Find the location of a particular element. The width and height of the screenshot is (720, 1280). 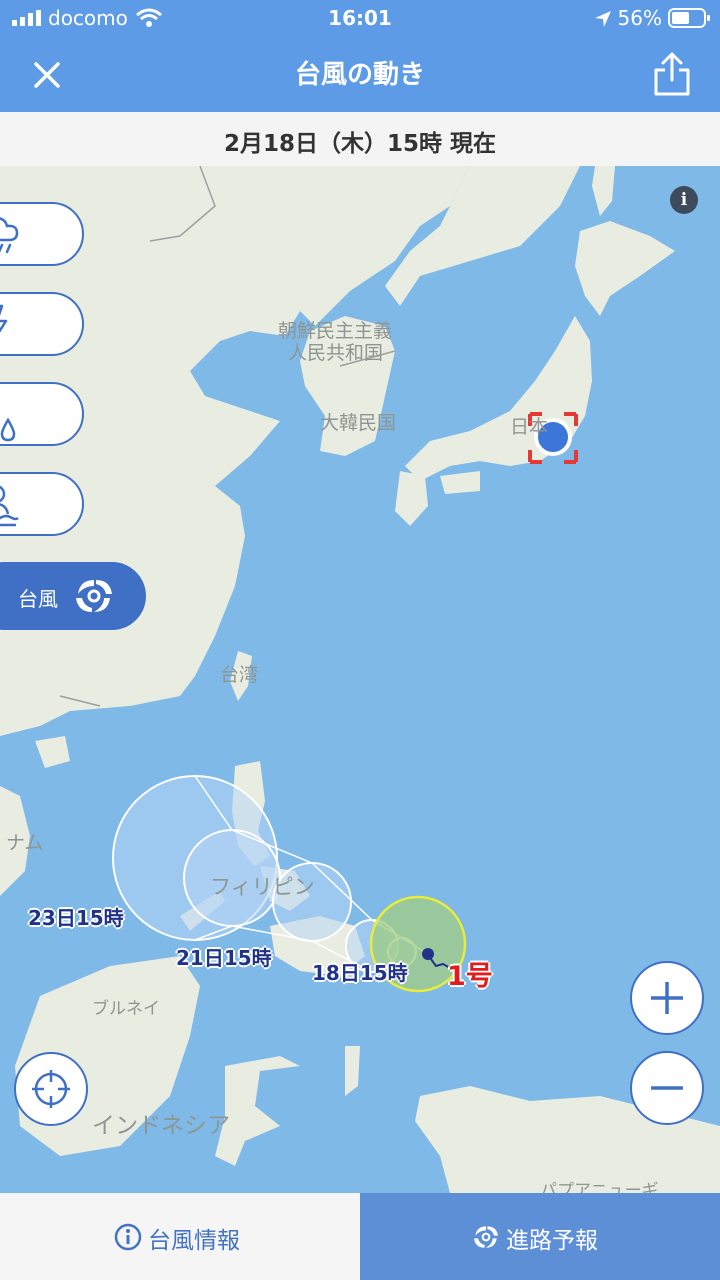

zoom-out-button is located at coordinates (667, 1088).